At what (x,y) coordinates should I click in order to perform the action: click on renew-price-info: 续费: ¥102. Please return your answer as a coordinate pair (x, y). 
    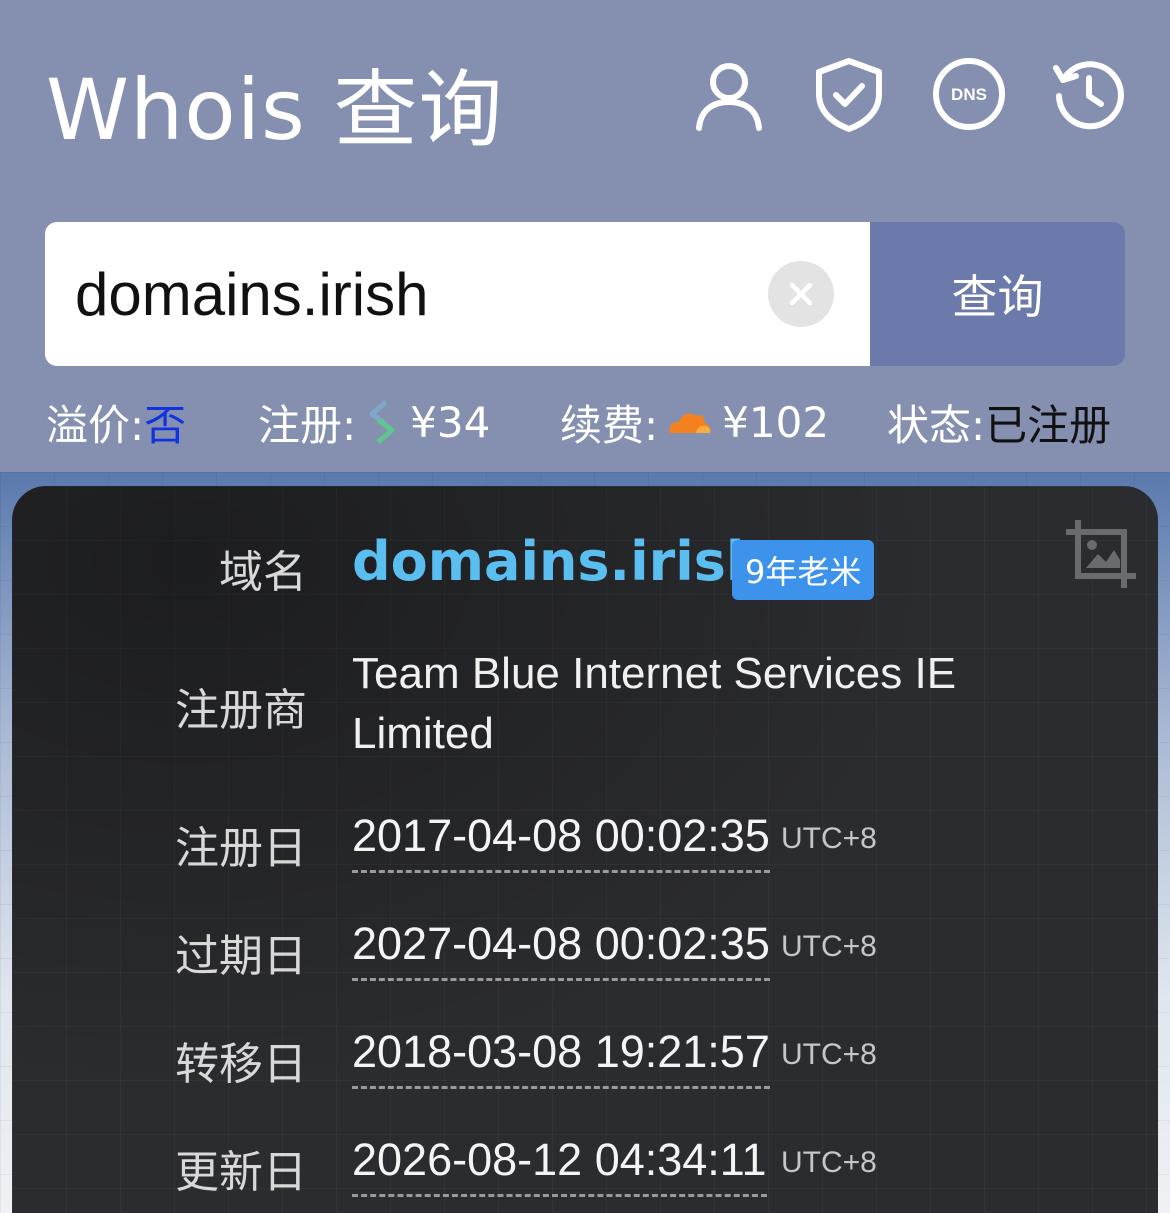
    Looking at the image, I should click on (694, 422).